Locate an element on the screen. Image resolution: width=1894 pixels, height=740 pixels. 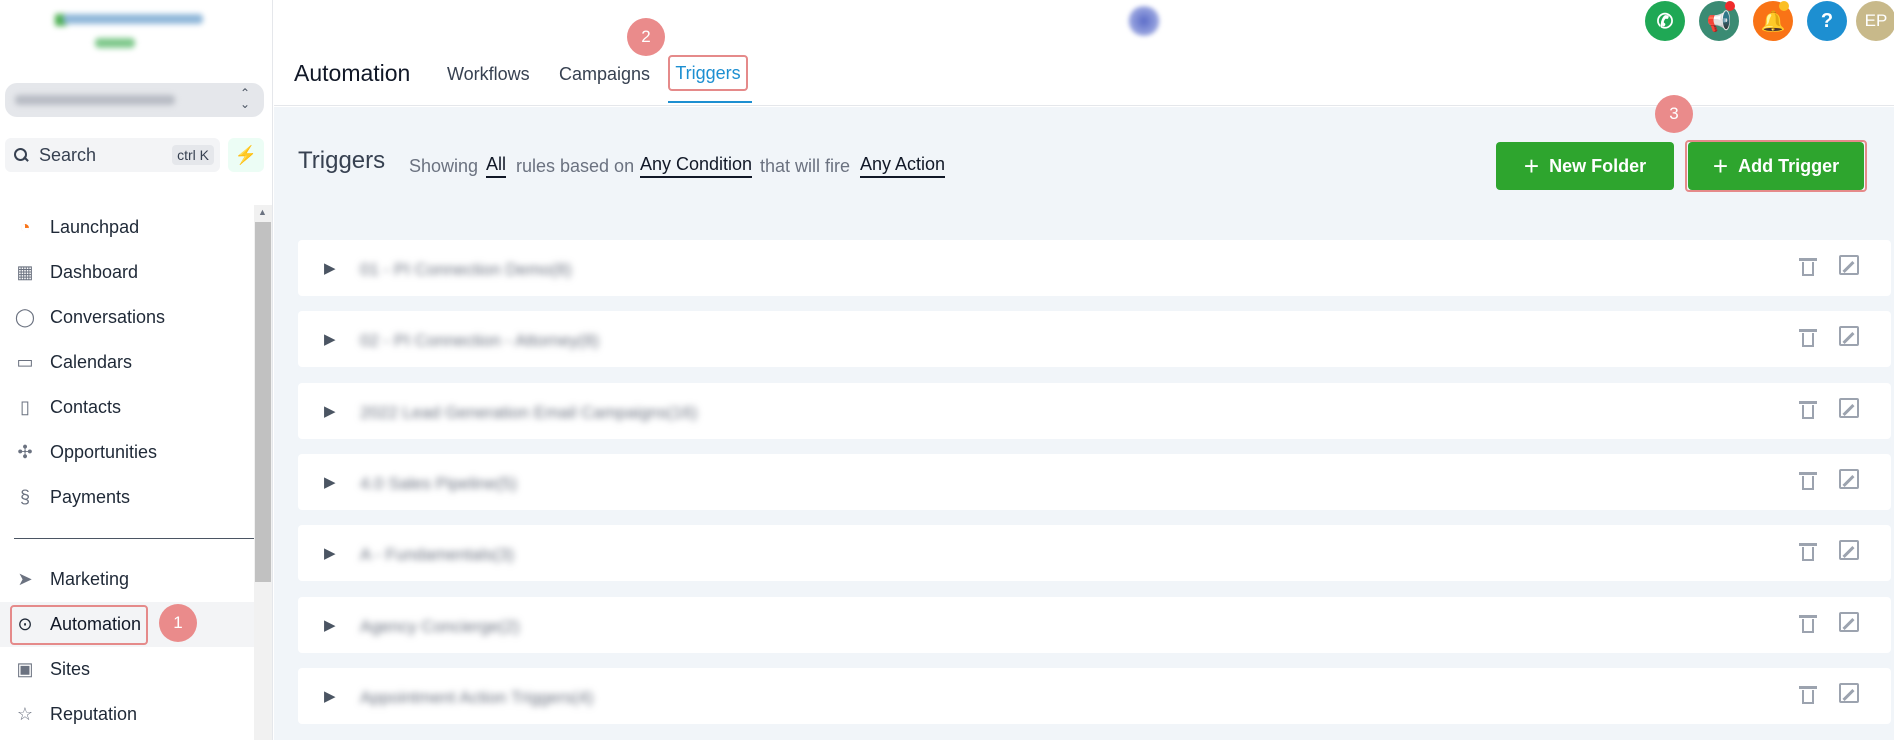
folder-name: 02 - PI Connection - Attorney(8) is located at coordinates (480, 340).